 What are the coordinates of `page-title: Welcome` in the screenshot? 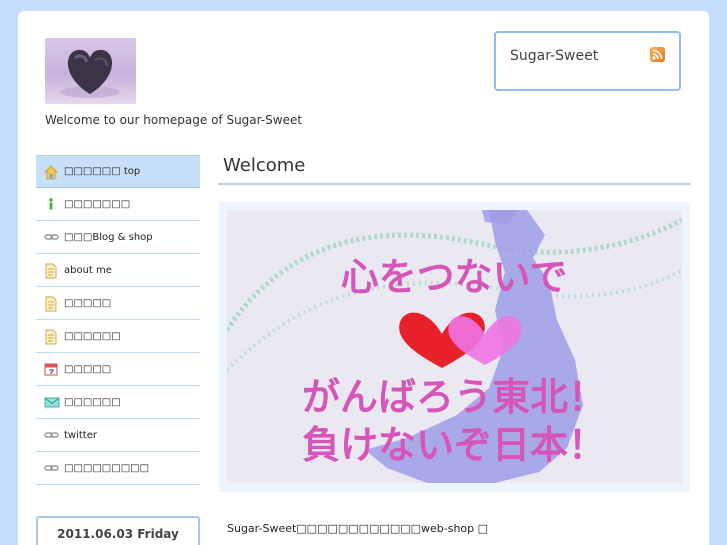 It's located at (264, 165).